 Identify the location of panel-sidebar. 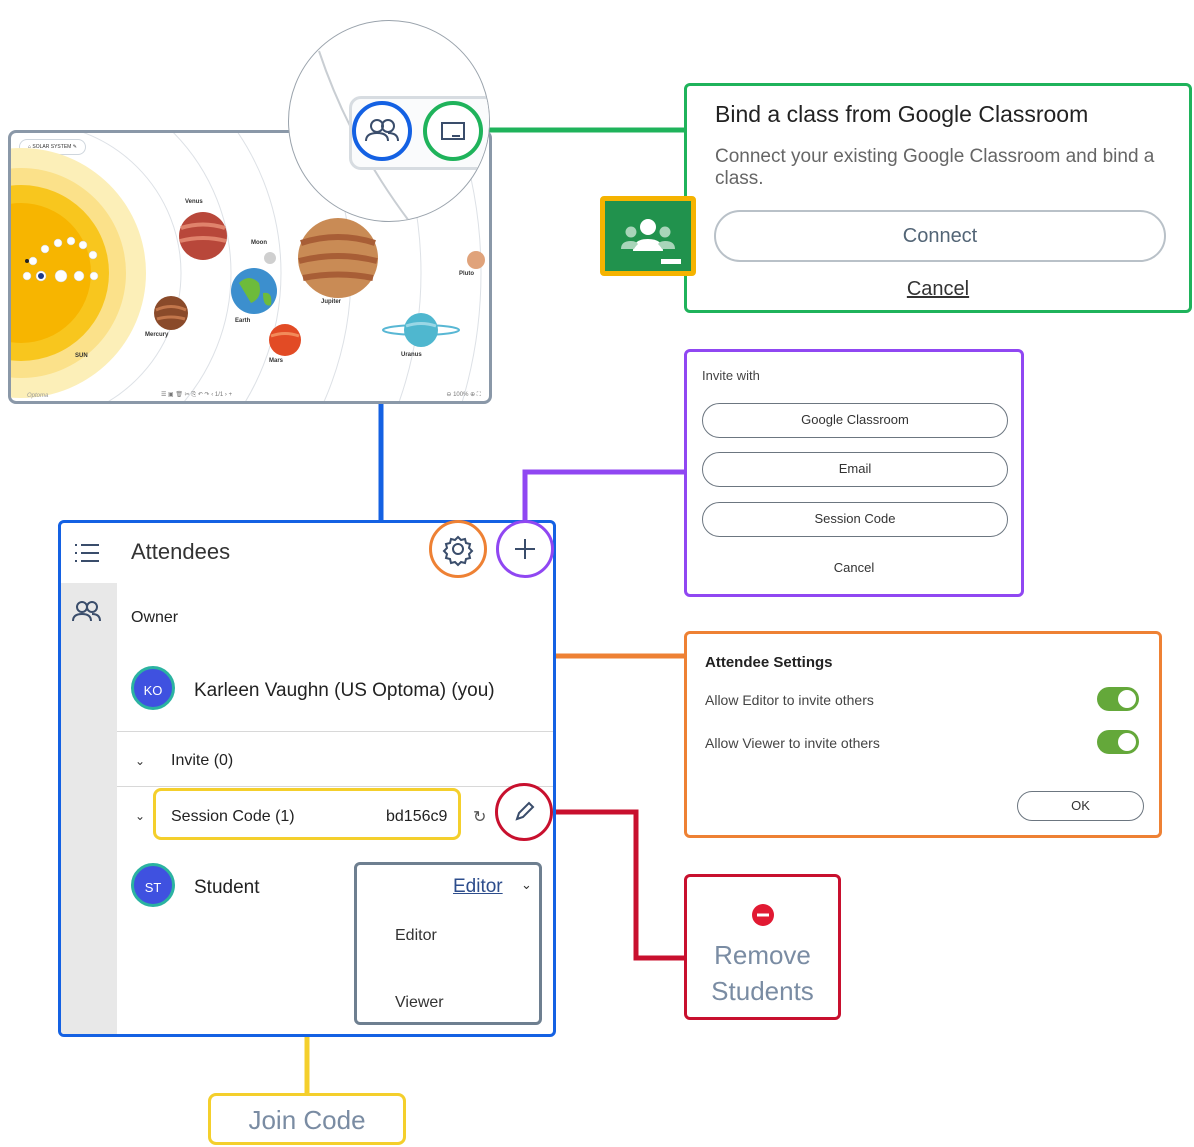
(89, 808).